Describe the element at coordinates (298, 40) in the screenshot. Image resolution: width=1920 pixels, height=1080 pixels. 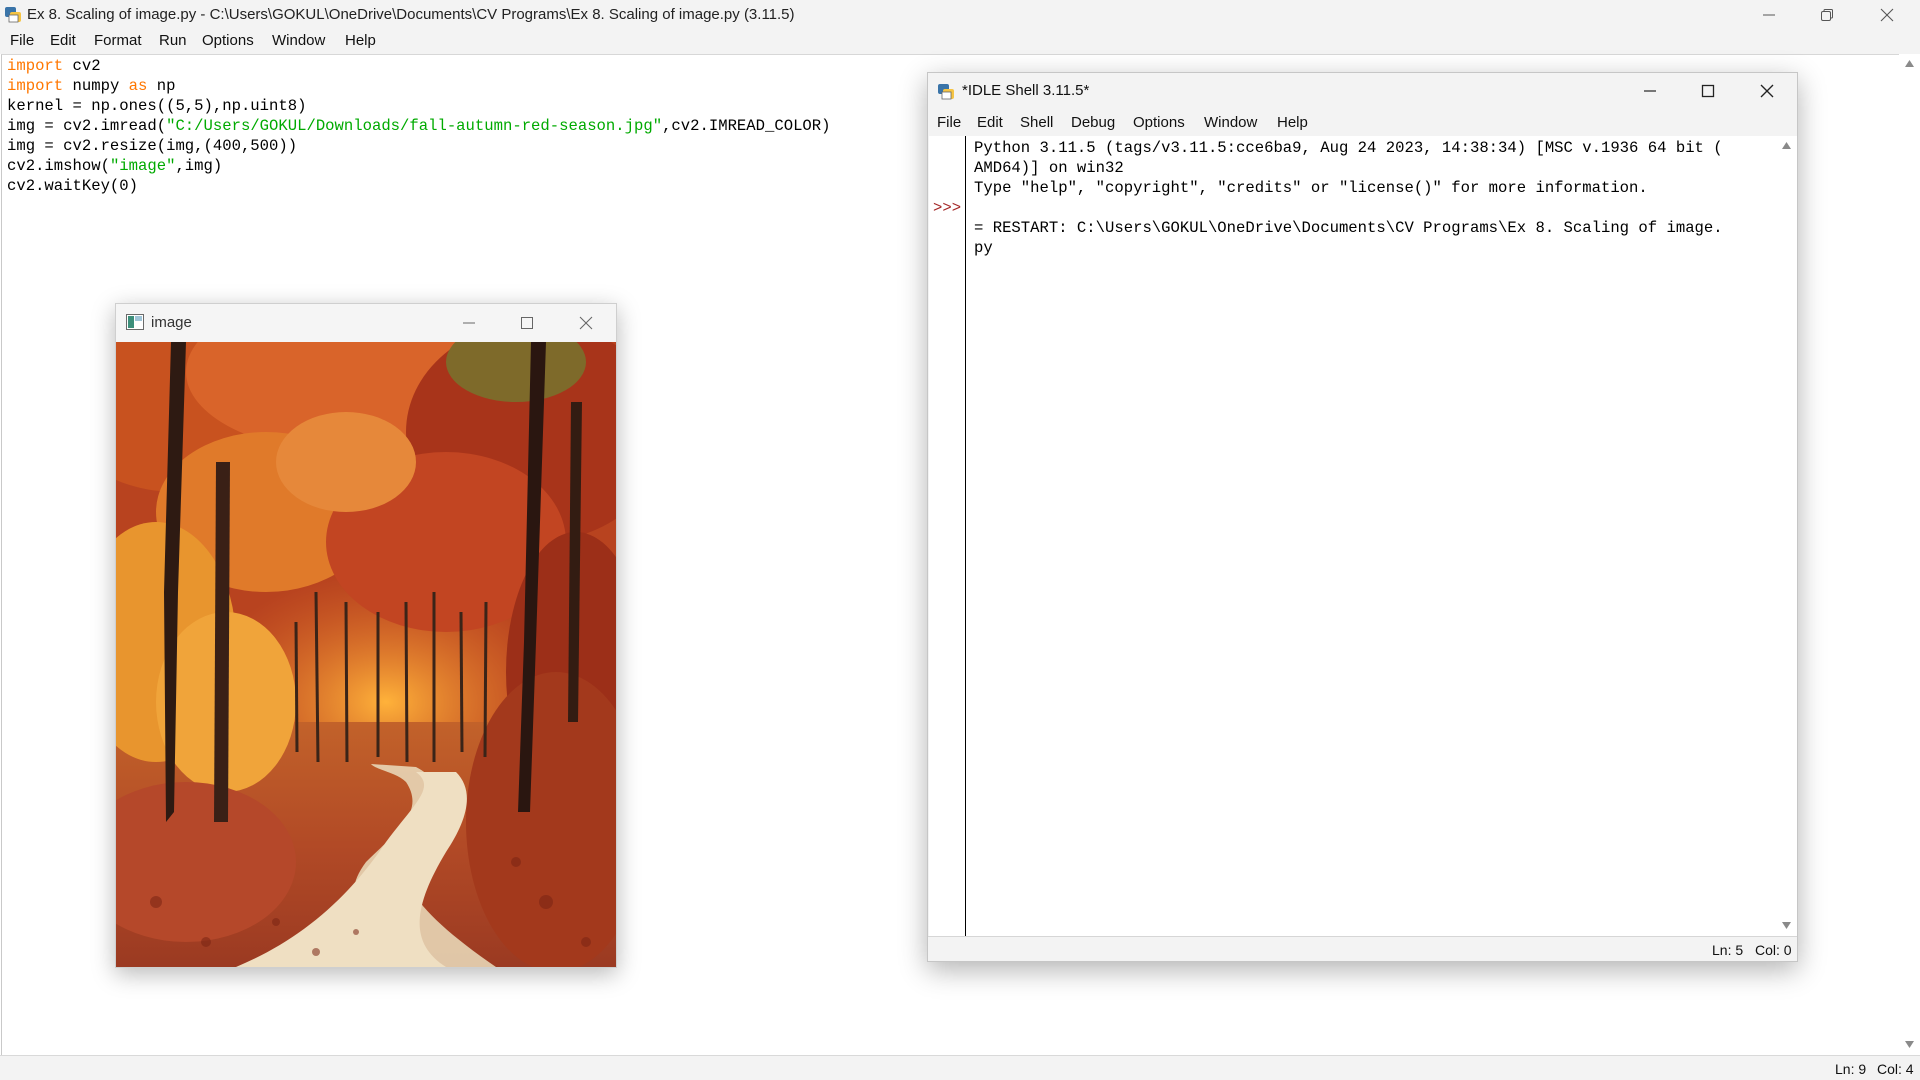
I see `menu-window: Window` at that location.